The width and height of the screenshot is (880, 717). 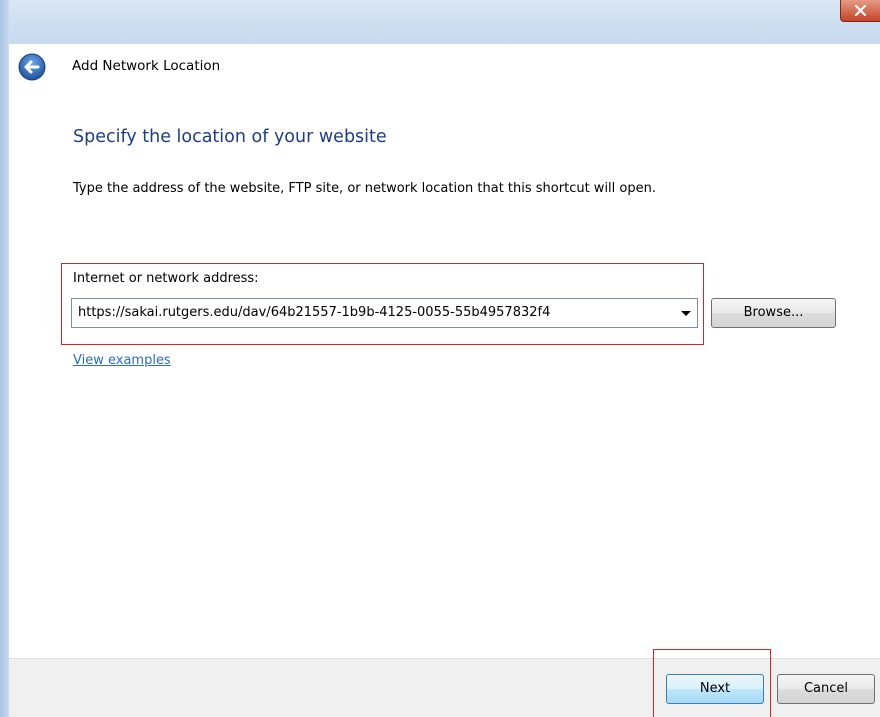 What do you see at coordinates (4, 358) in the screenshot?
I see `window-frame-left` at bounding box center [4, 358].